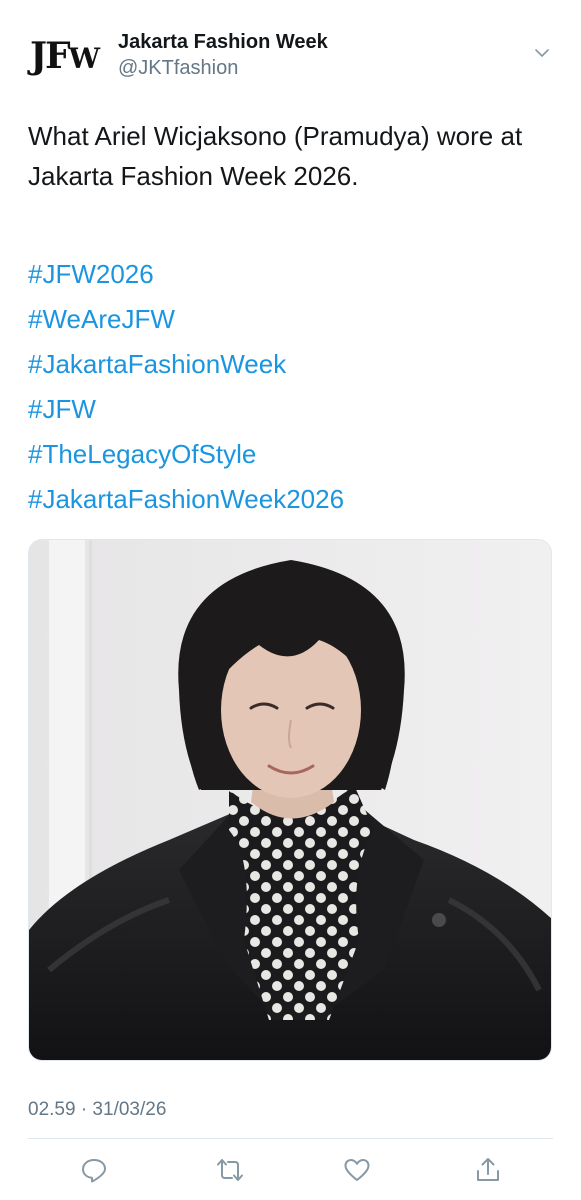 This screenshot has width=581, height=1200. Describe the element at coordinates (288, 409) in the screenshot. I see `hashtag-link: #JFW` at that location.